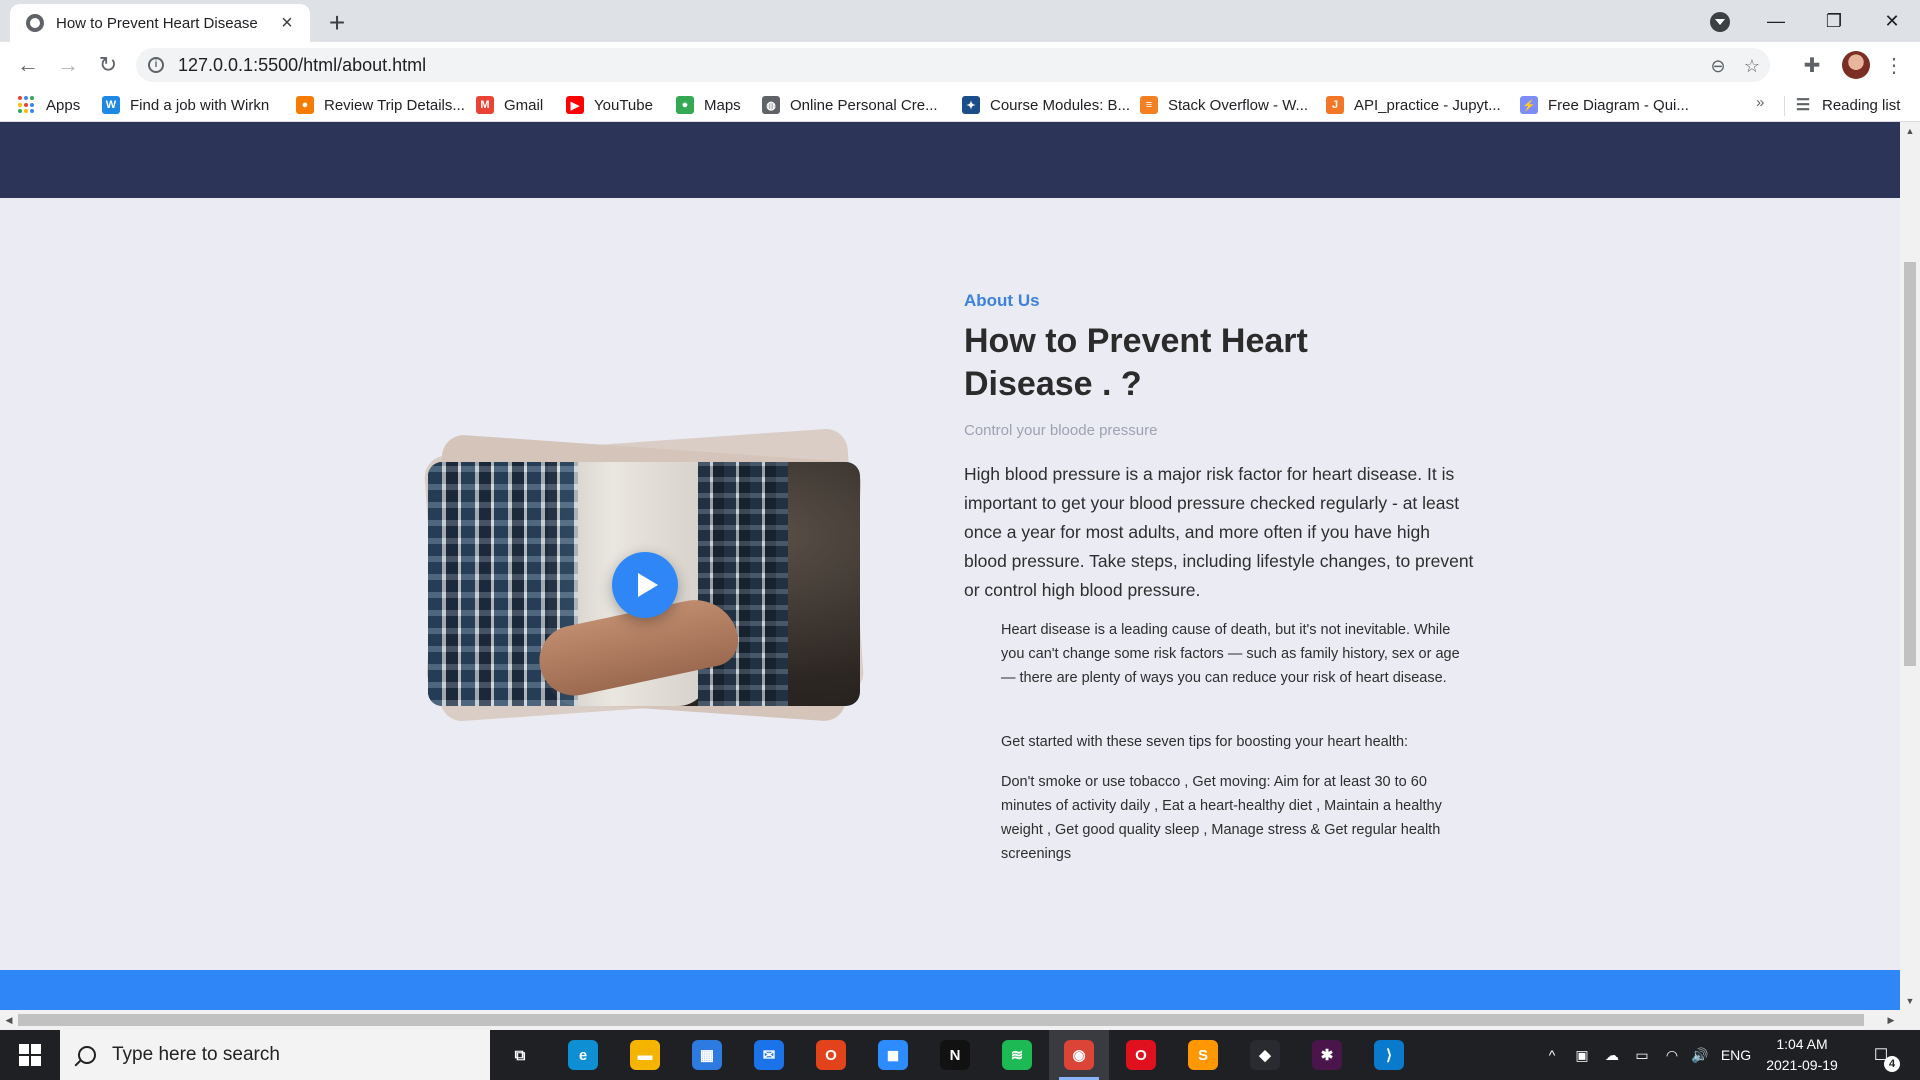 Image resolution: width=1920 pixels, height=1080 pixels. Describe the element at coordinates (1910, 464) in the screenshot. I see `vertical-scroll-thumb` at that location.